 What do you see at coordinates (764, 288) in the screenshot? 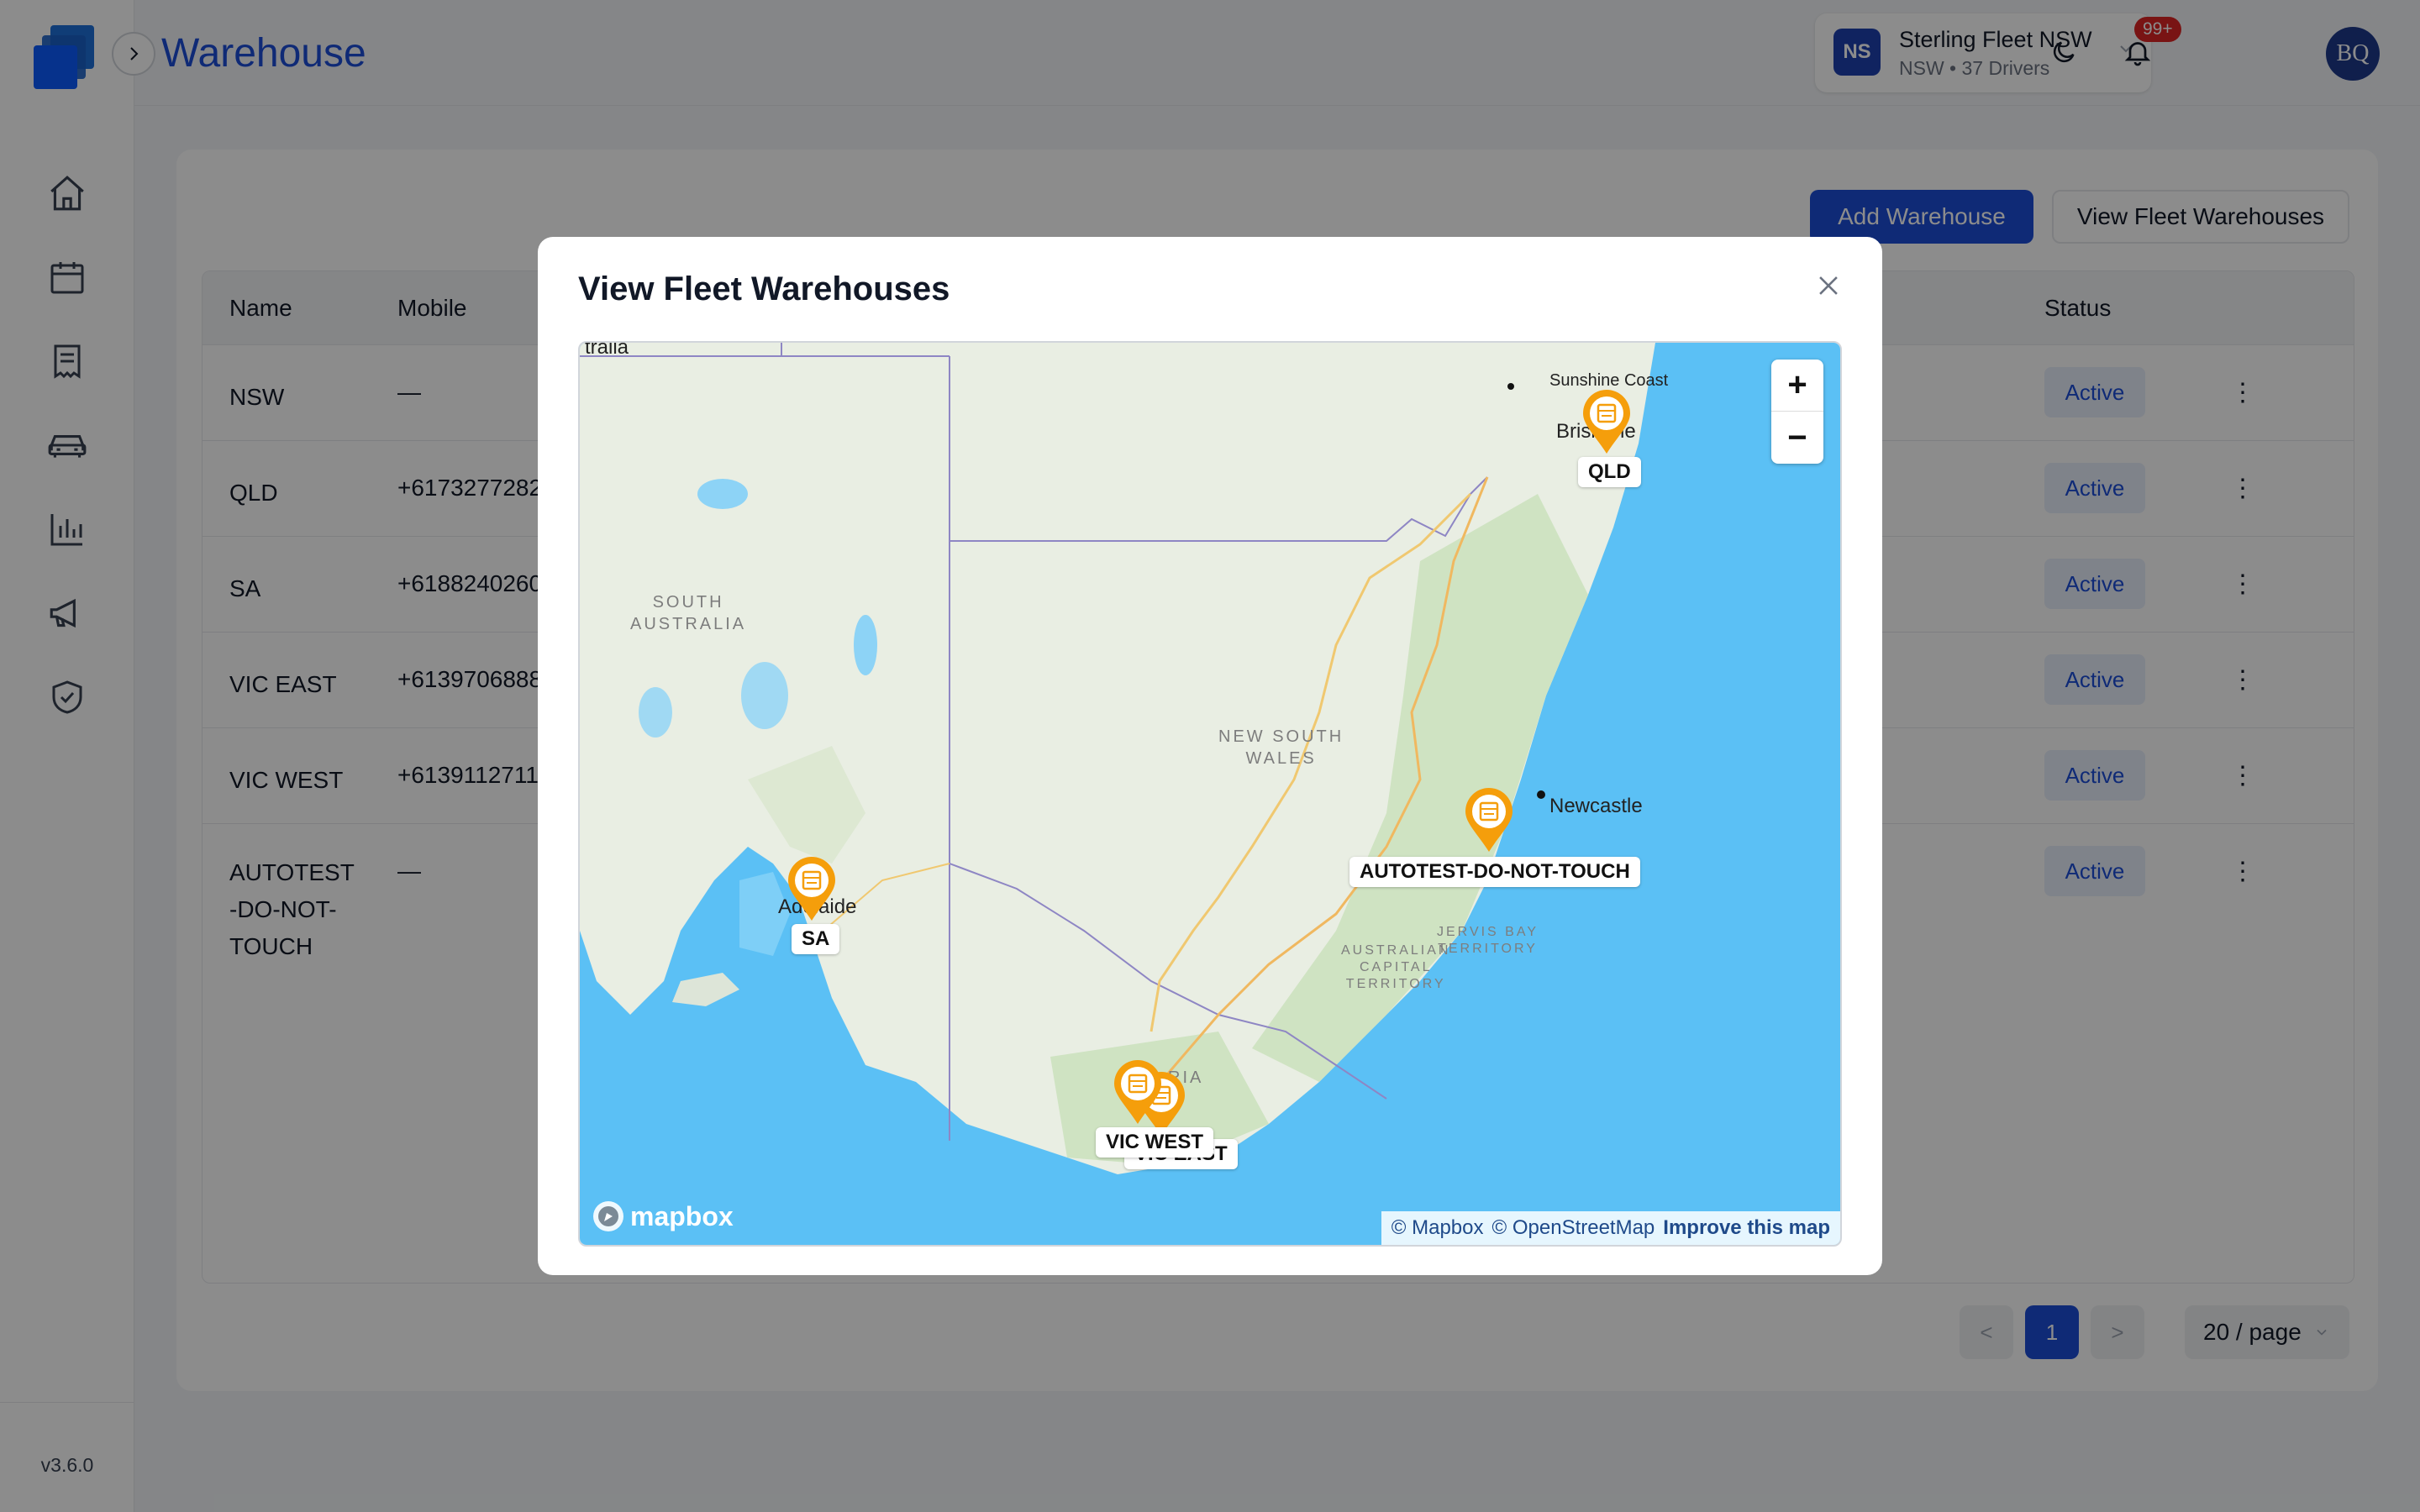
I see `modal-title: View Fleet Warehouses` at bounding box center [764, 288].